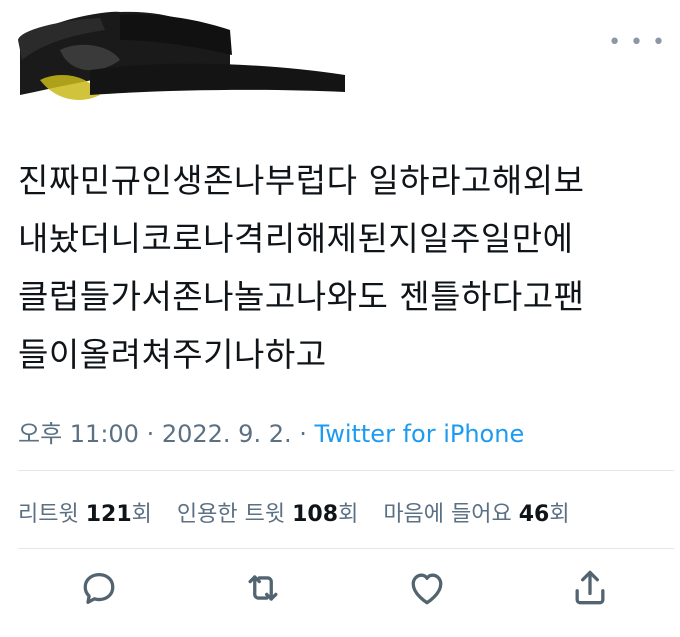 The width and height of the screenshot is (680, 637). What do you see at coordinates (559, 514) in the screenshot?
I see `likes-unit: 회` at bounding box center [559, 514].